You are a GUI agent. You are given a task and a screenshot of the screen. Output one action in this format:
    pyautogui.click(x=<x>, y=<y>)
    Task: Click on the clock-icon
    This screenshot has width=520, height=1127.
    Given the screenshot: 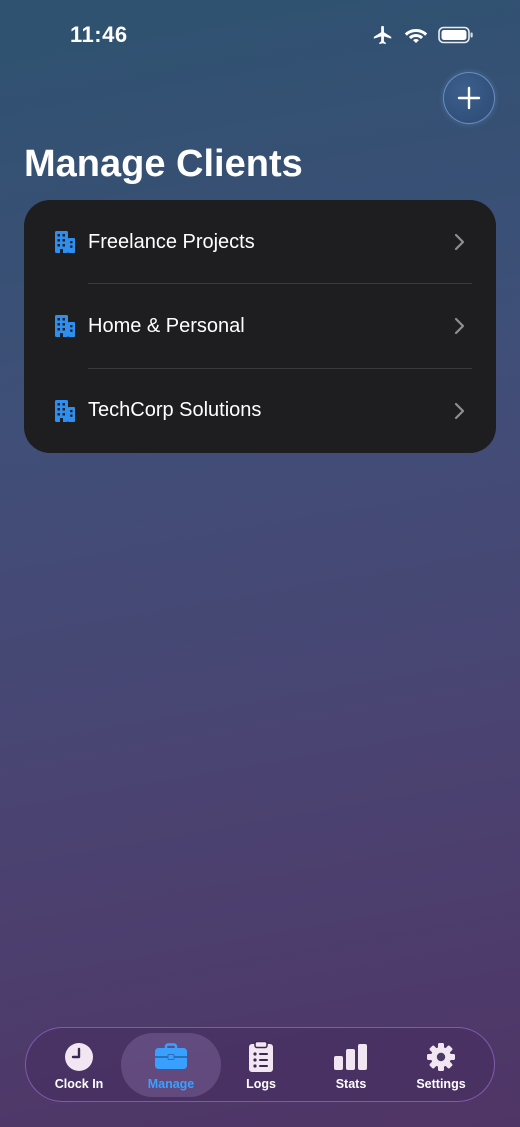 What is the action you would take?
    pyautogui.click(x=79, y=1056)
    